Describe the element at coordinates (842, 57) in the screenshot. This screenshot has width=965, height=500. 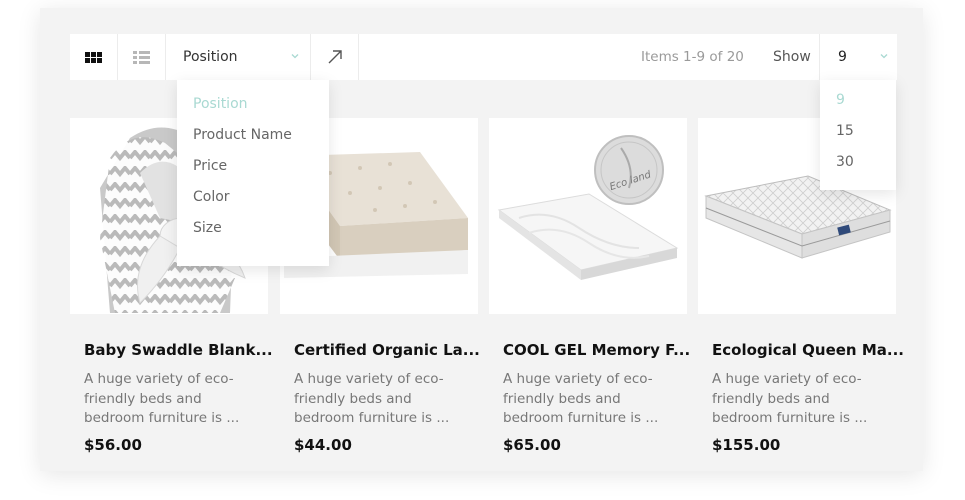
I see `limiter-value: 9` at that location.